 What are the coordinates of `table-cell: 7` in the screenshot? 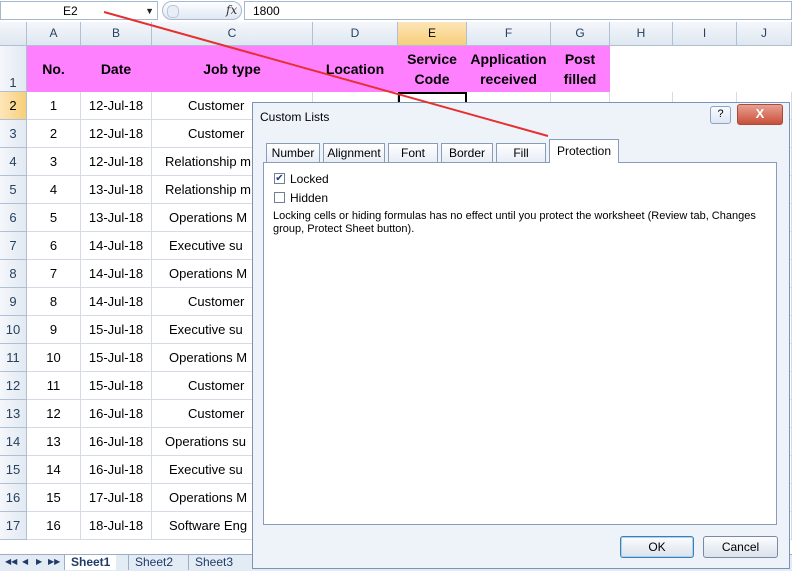 It's located at (54, 274).